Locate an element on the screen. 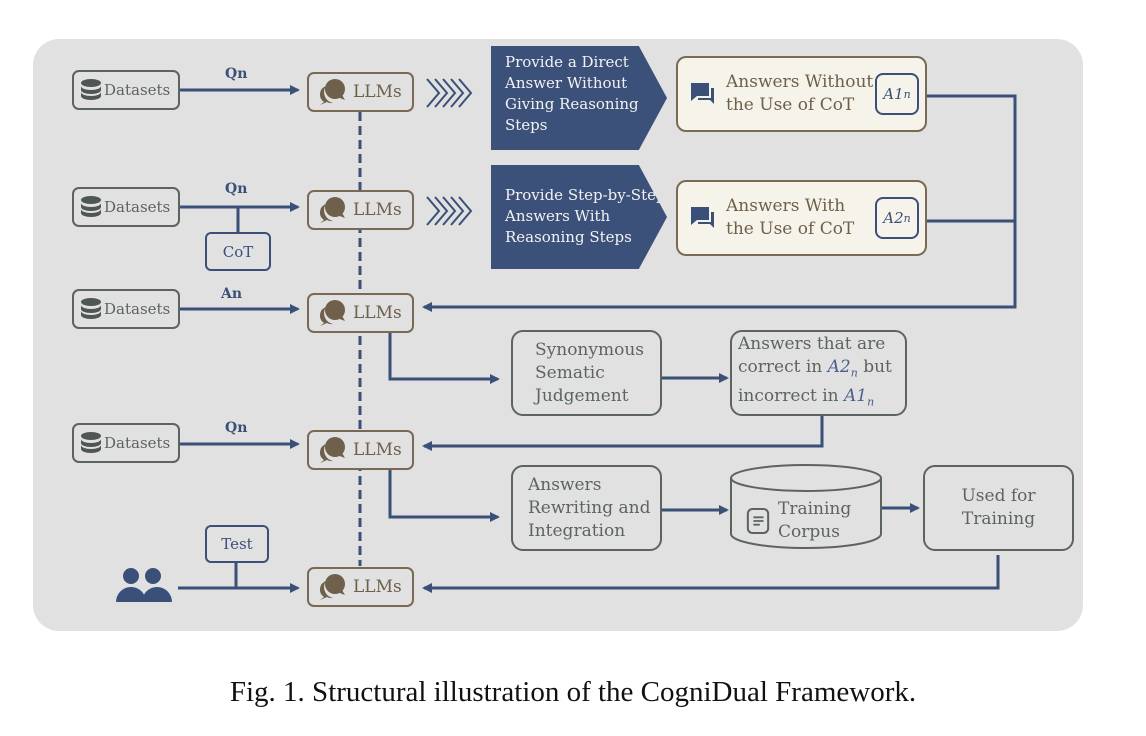 The width and height of the screenshot is (1146, 736). answers-with-cot: Answers With the Use of CoT A2 n is located at coordinates (801, 218).